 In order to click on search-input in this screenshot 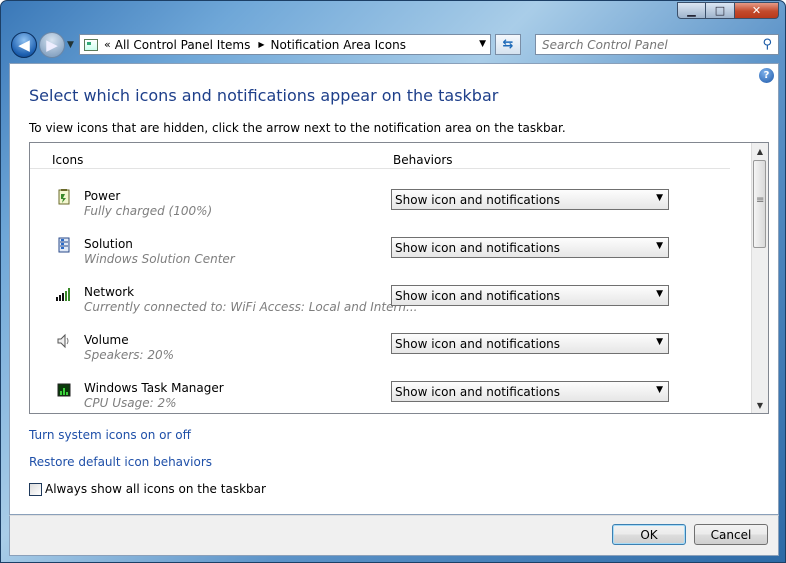, I will do `click(647, 44)`.